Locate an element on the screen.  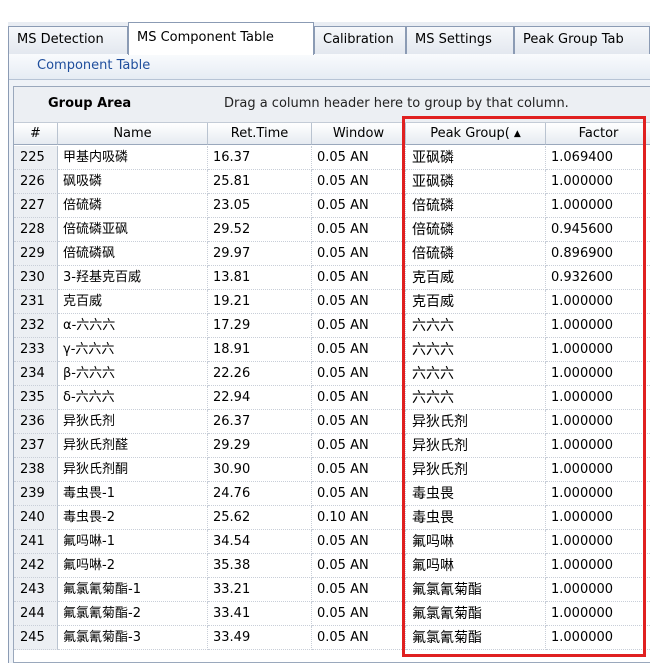
row-number-cell: 229 is located at coordinates (36, 254).